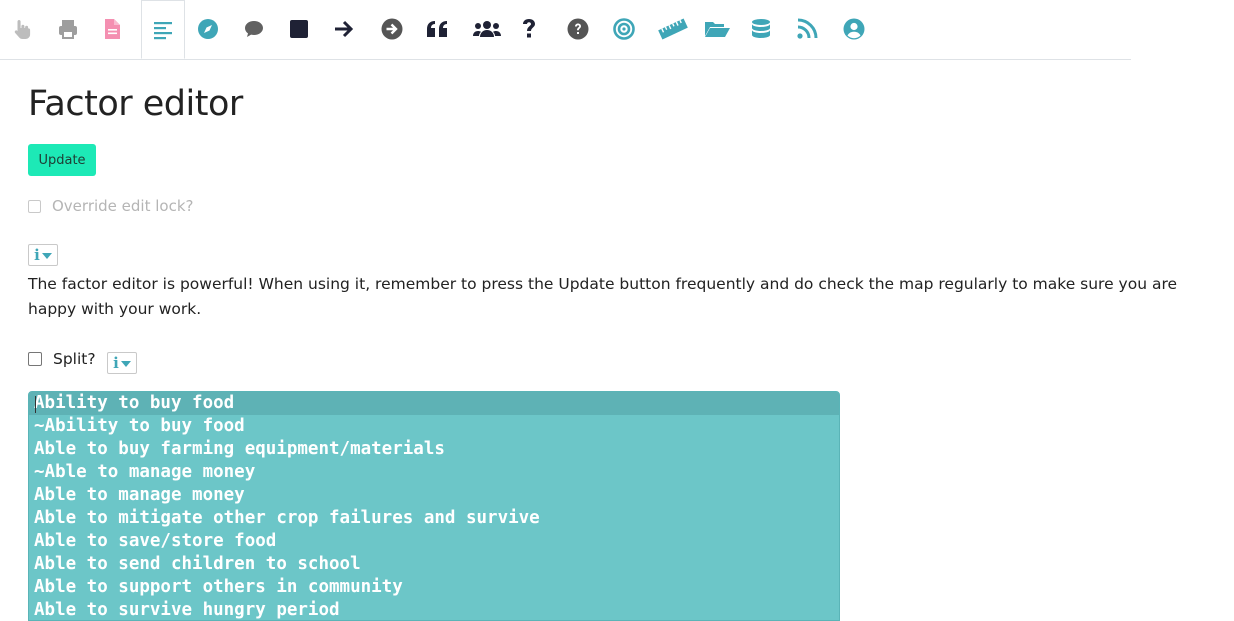 The image size is (1234, 621). What do you see at coordinates (761, 29) in the screenshot?
I see `database-icon` at bounding box center [761, 29].